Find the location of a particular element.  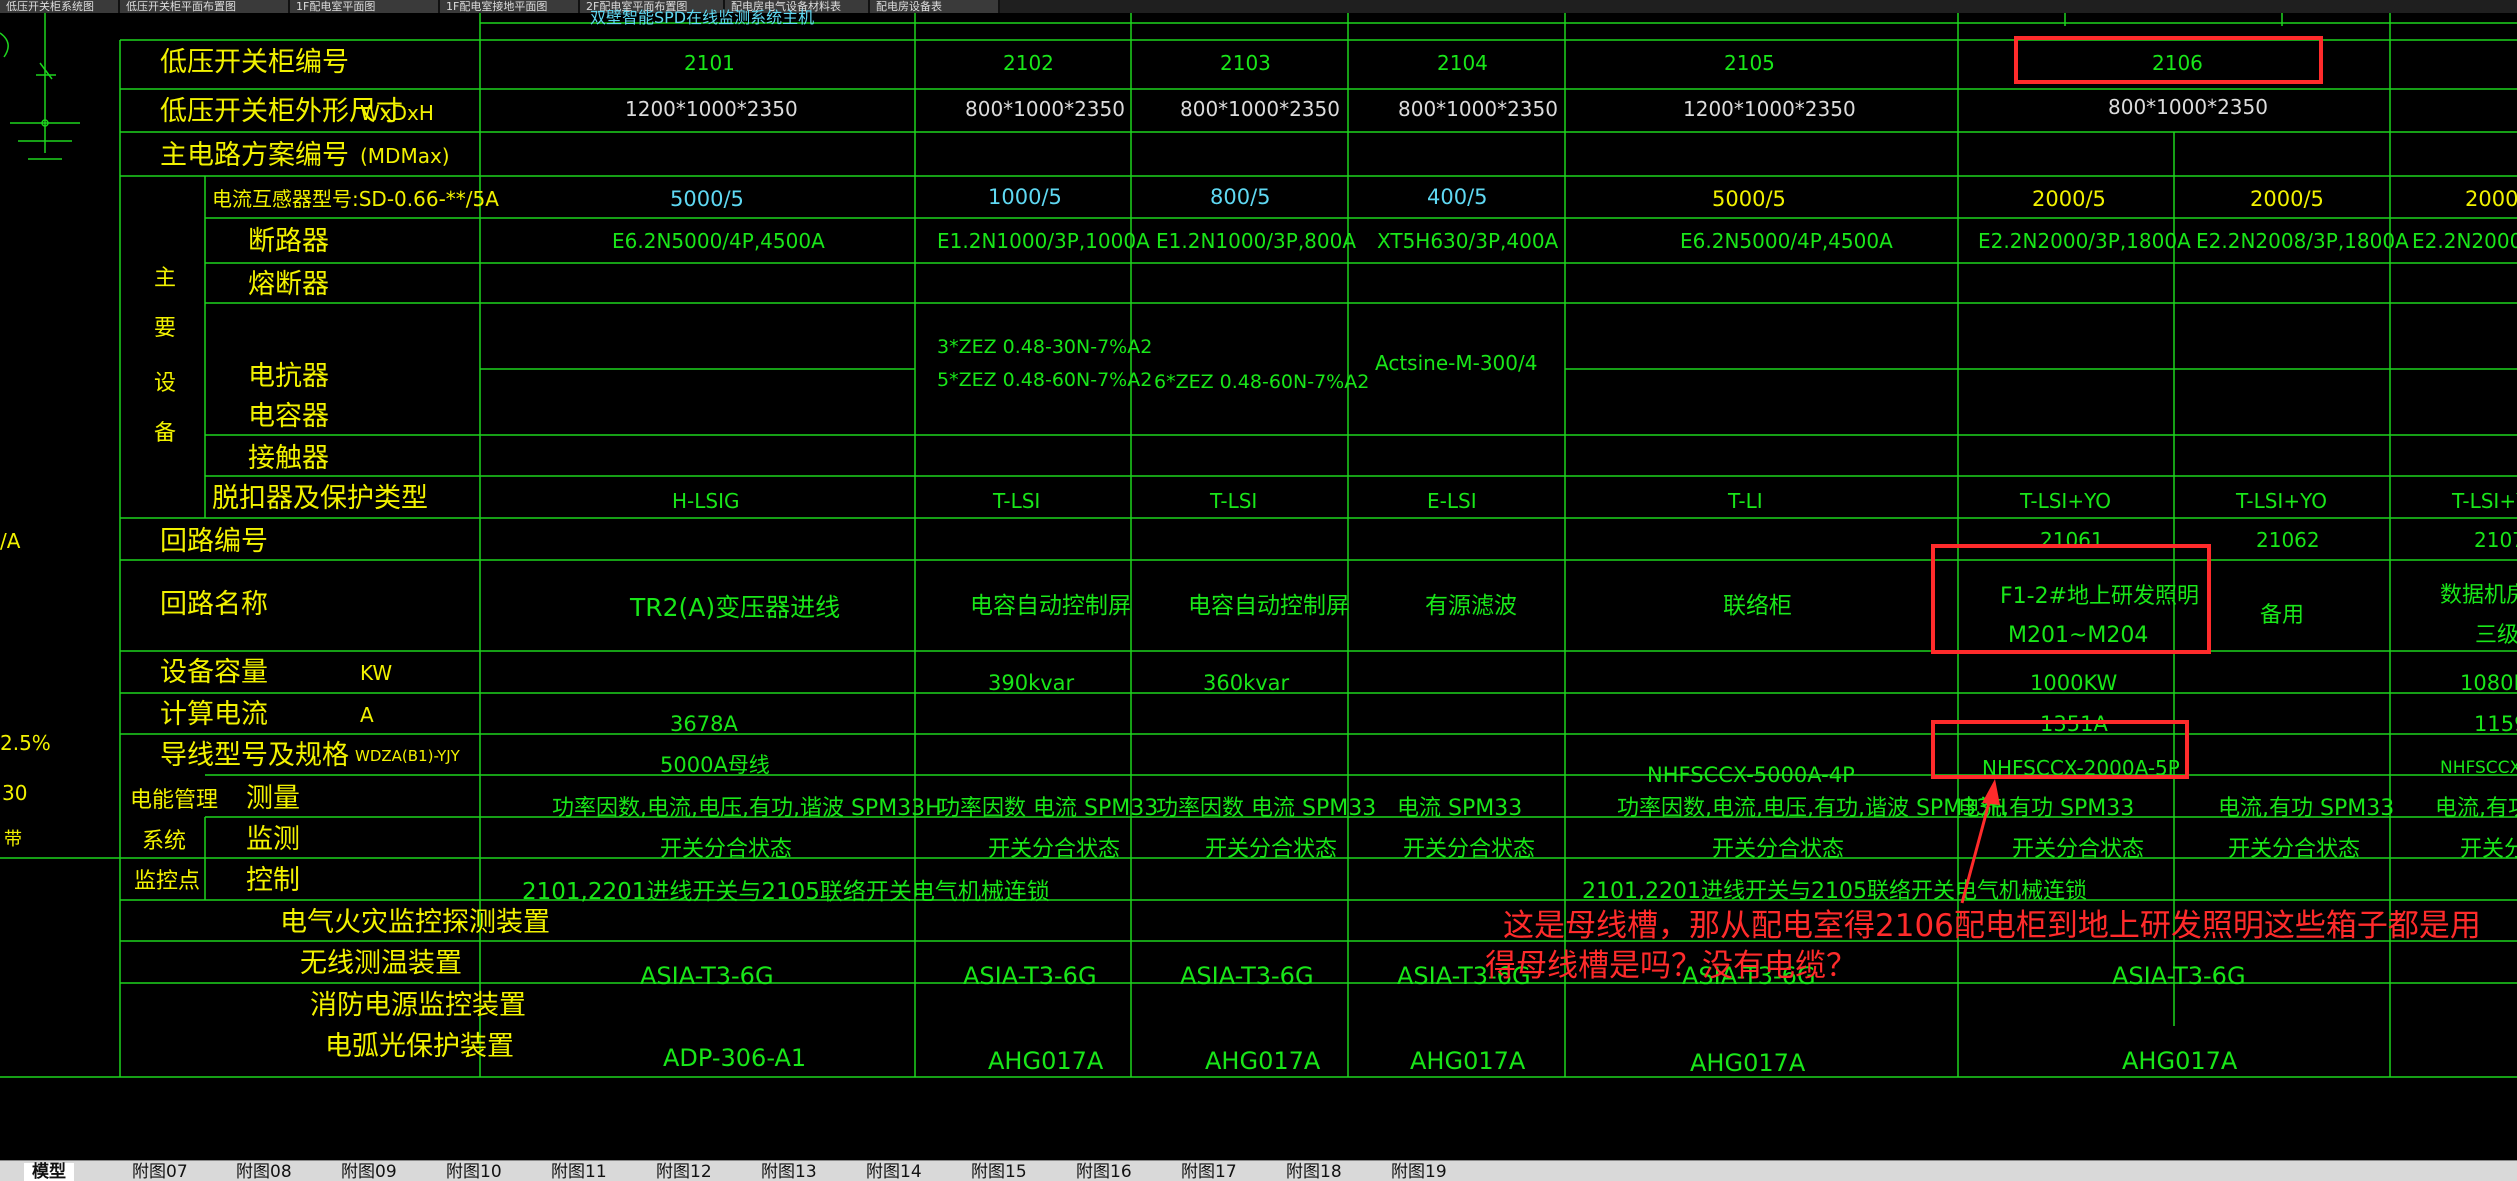

layout-tab-13: 附图13 is located at coordinates (789, 1172).